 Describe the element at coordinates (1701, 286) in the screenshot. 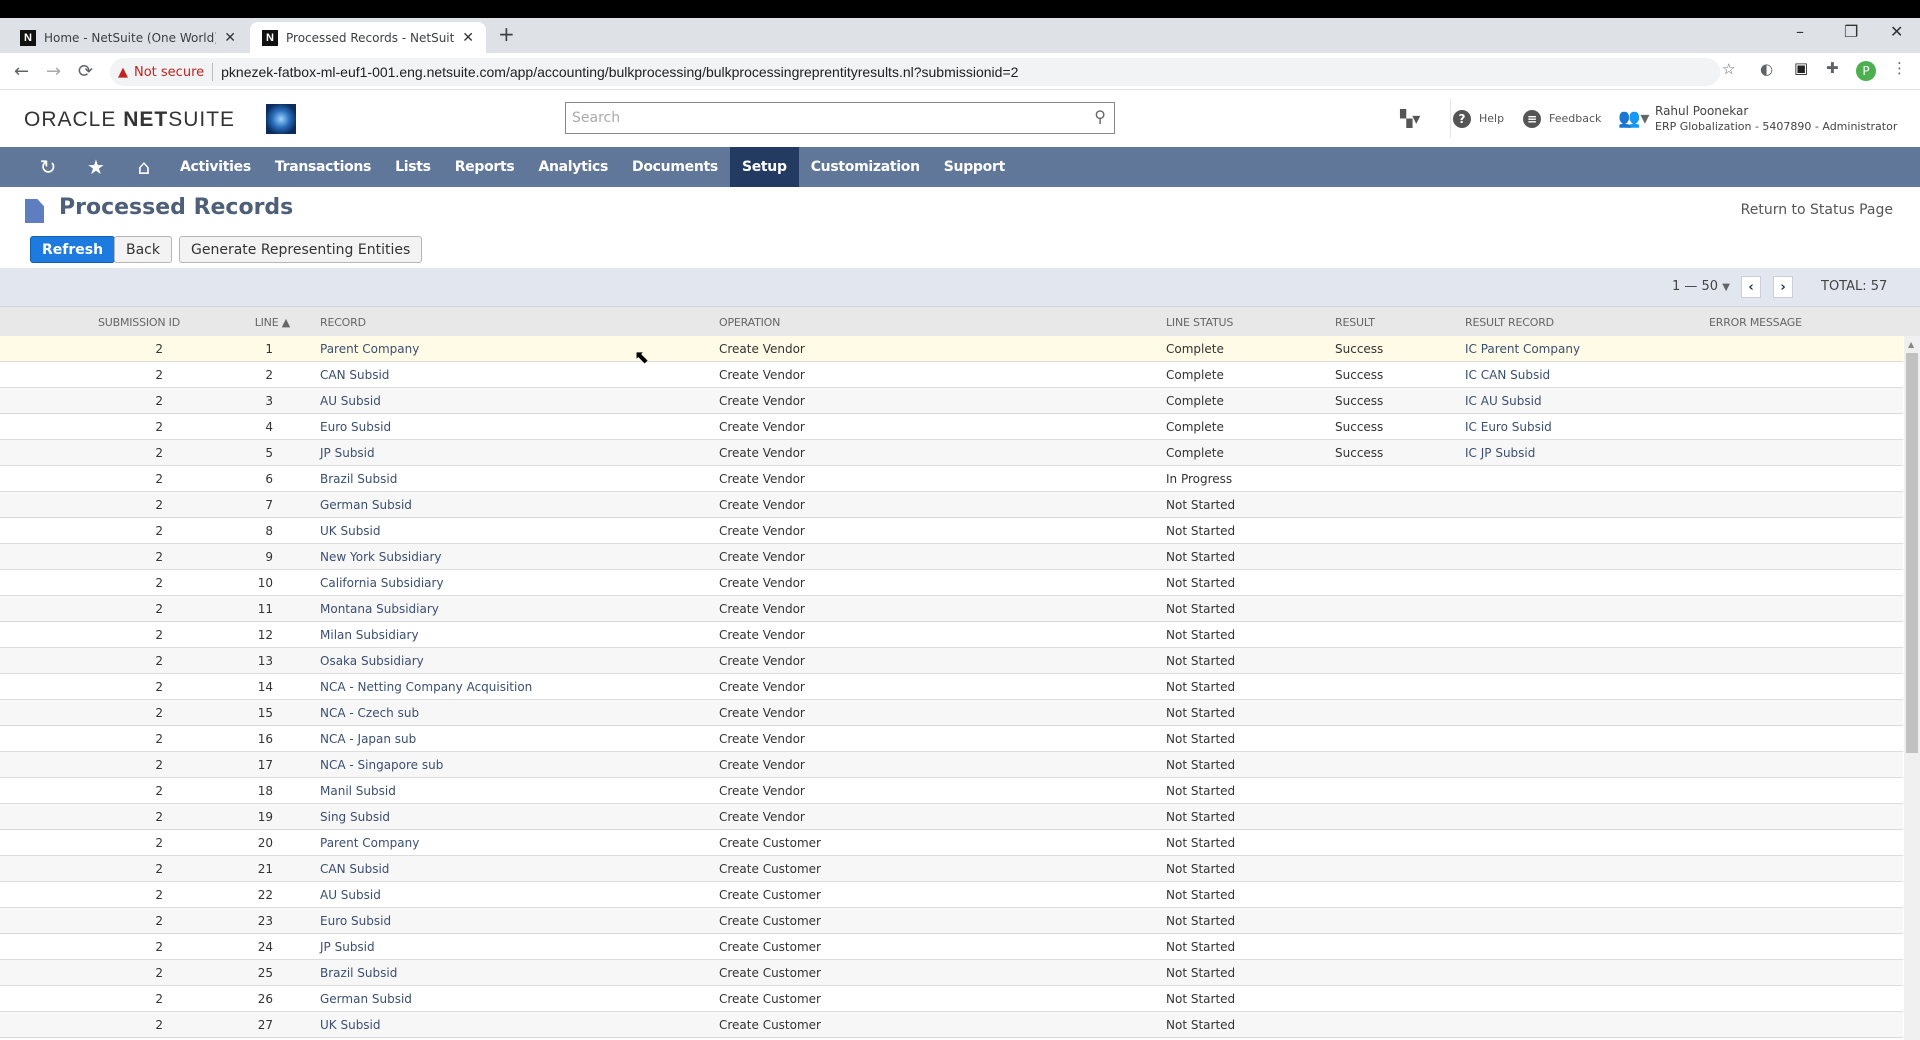

I see `page-range-select: 1 — 50 ▼` at that location.